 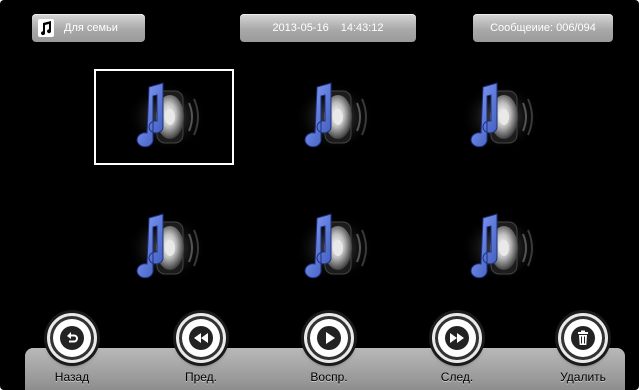 What do you see at coordinates (362, 28) in the screenshot?
I see `time-text: 14:43:12` at bounding box center [362, 28].